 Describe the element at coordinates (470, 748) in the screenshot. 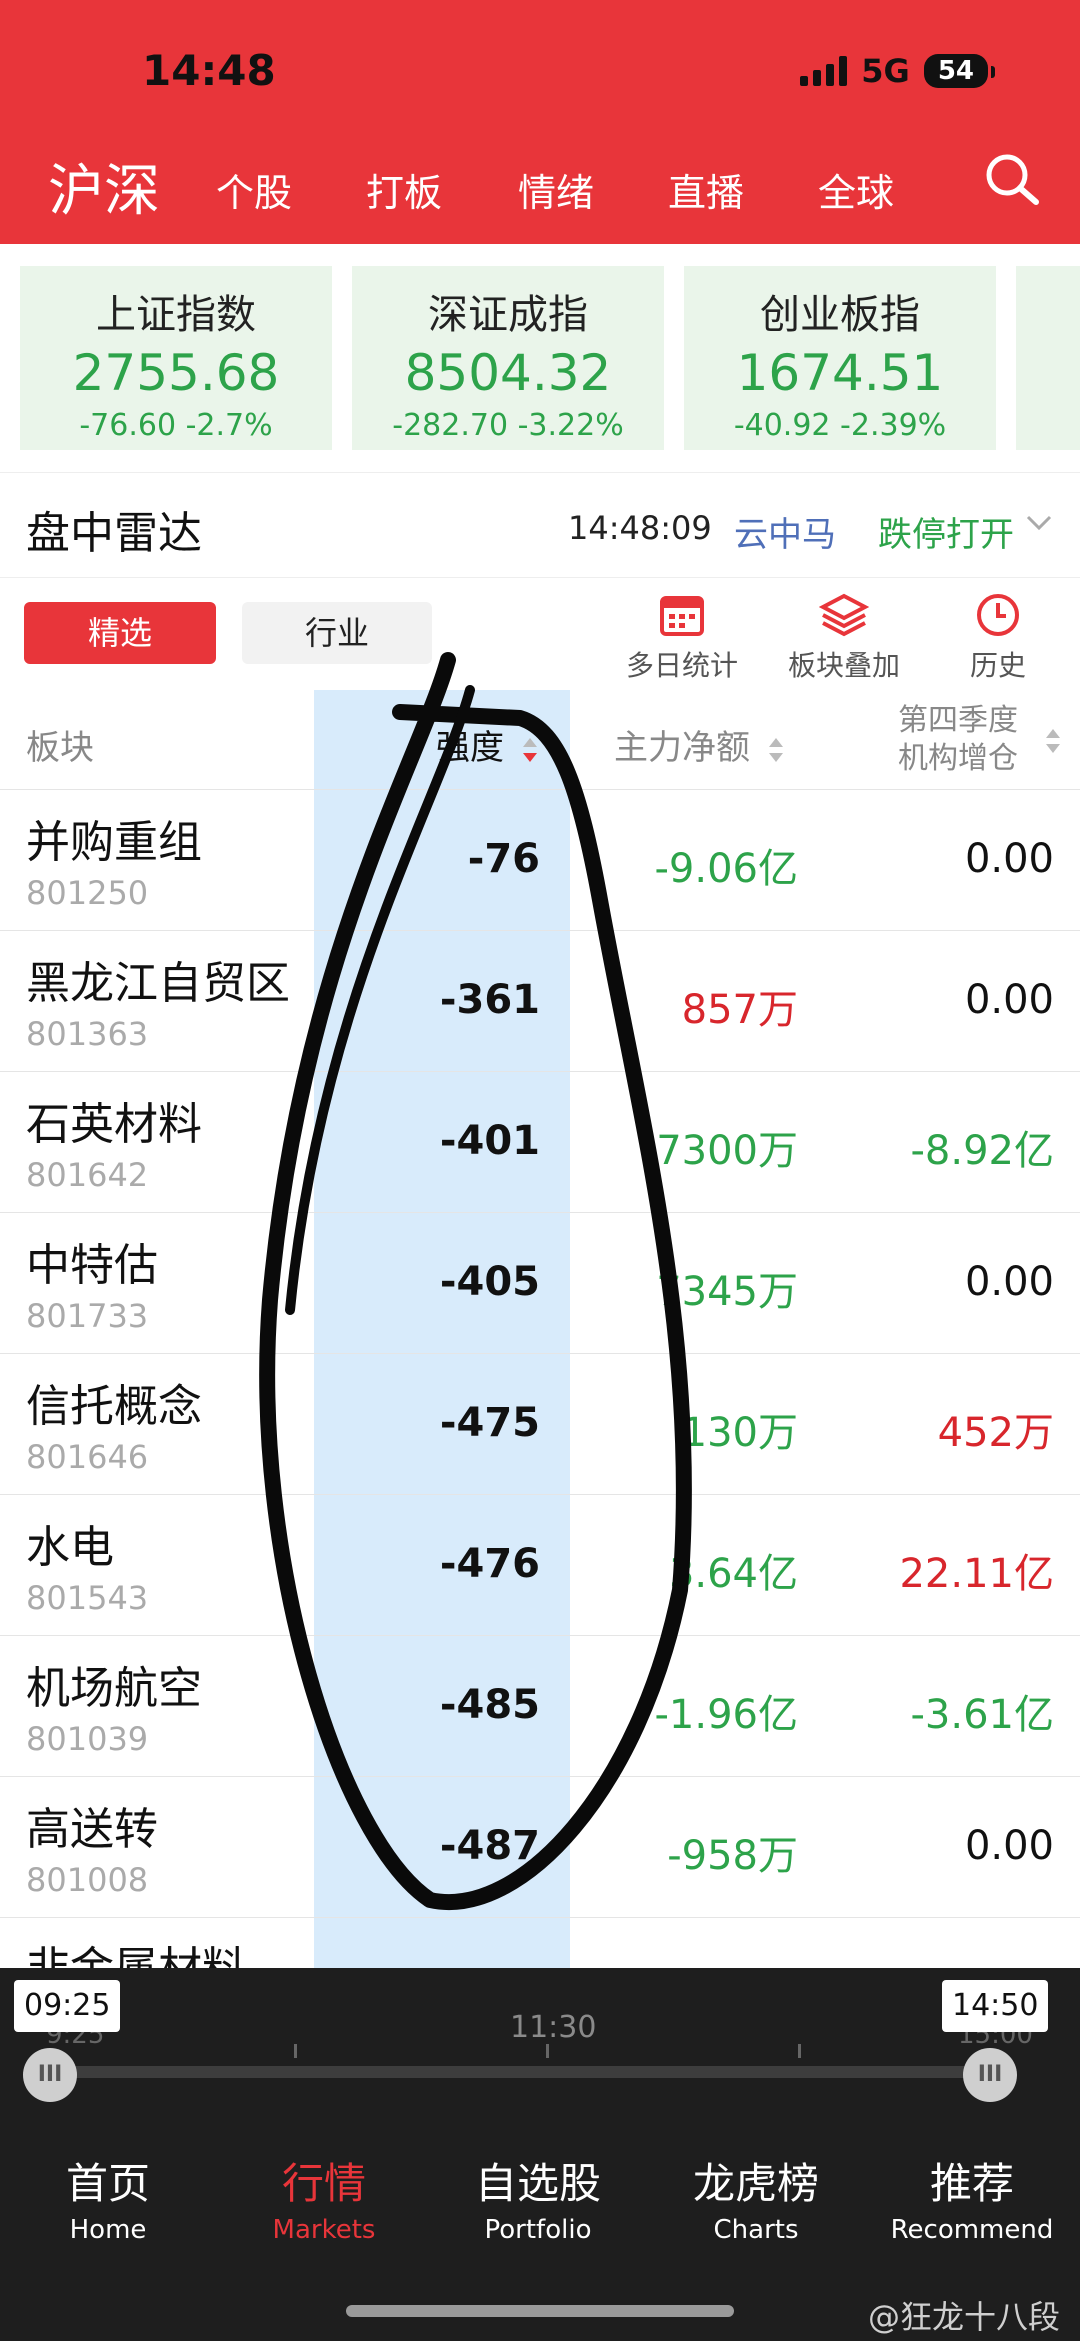

I see `header-strength-label: 强度` at that location.